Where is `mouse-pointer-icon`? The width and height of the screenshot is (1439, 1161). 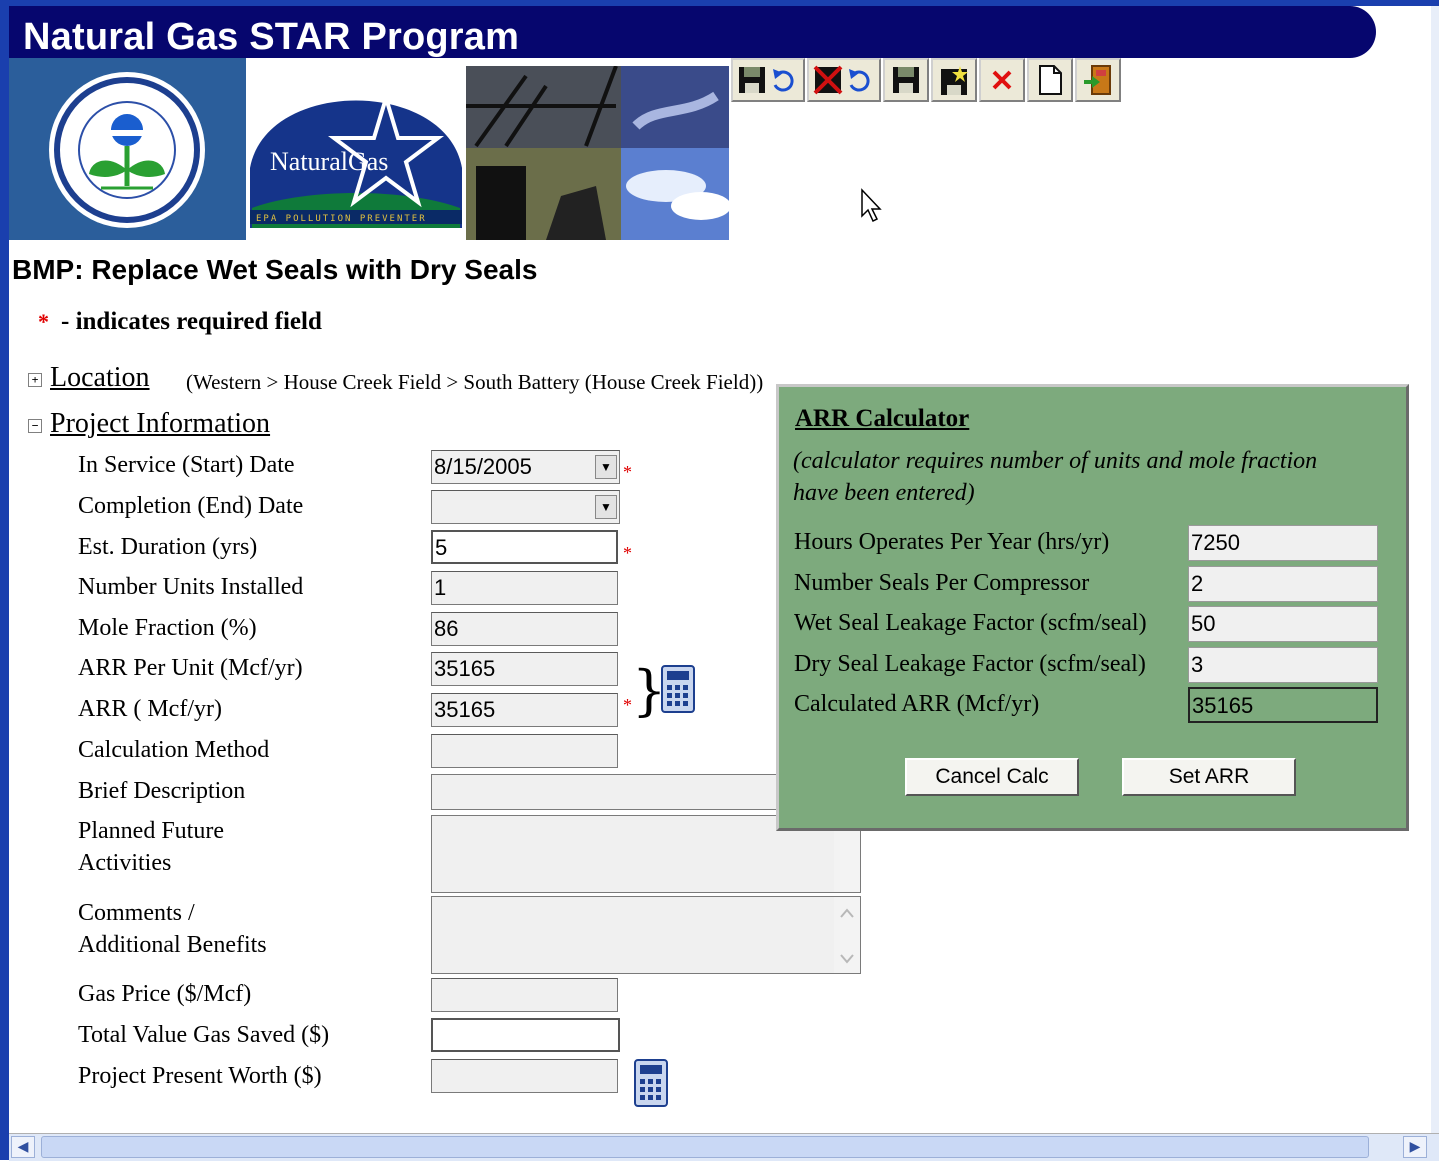 mouse-pointer-icon is located at coordinates (871, 205).